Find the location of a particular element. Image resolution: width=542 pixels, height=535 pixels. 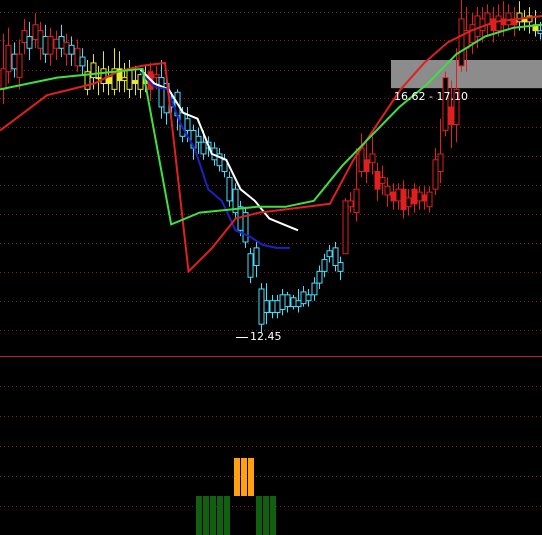

lower-indicator is located at coordinates (236, 496).